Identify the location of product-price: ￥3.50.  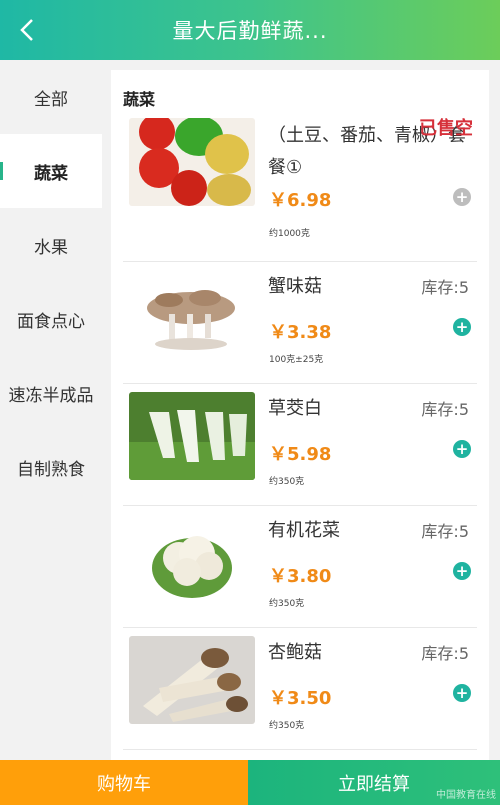
(300, 698).